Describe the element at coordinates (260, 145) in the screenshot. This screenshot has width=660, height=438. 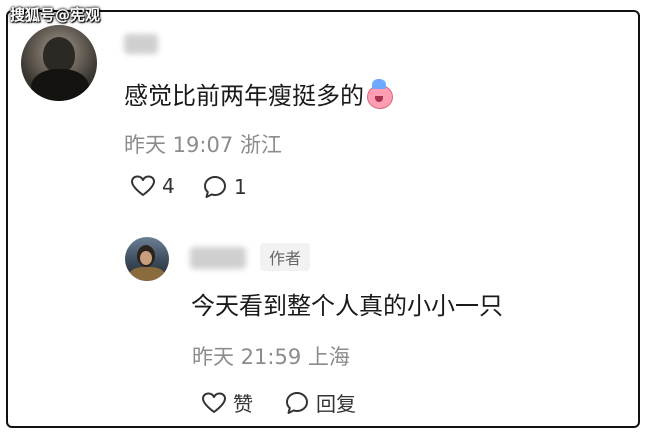
I see `comment-location: 浙江` at that location.